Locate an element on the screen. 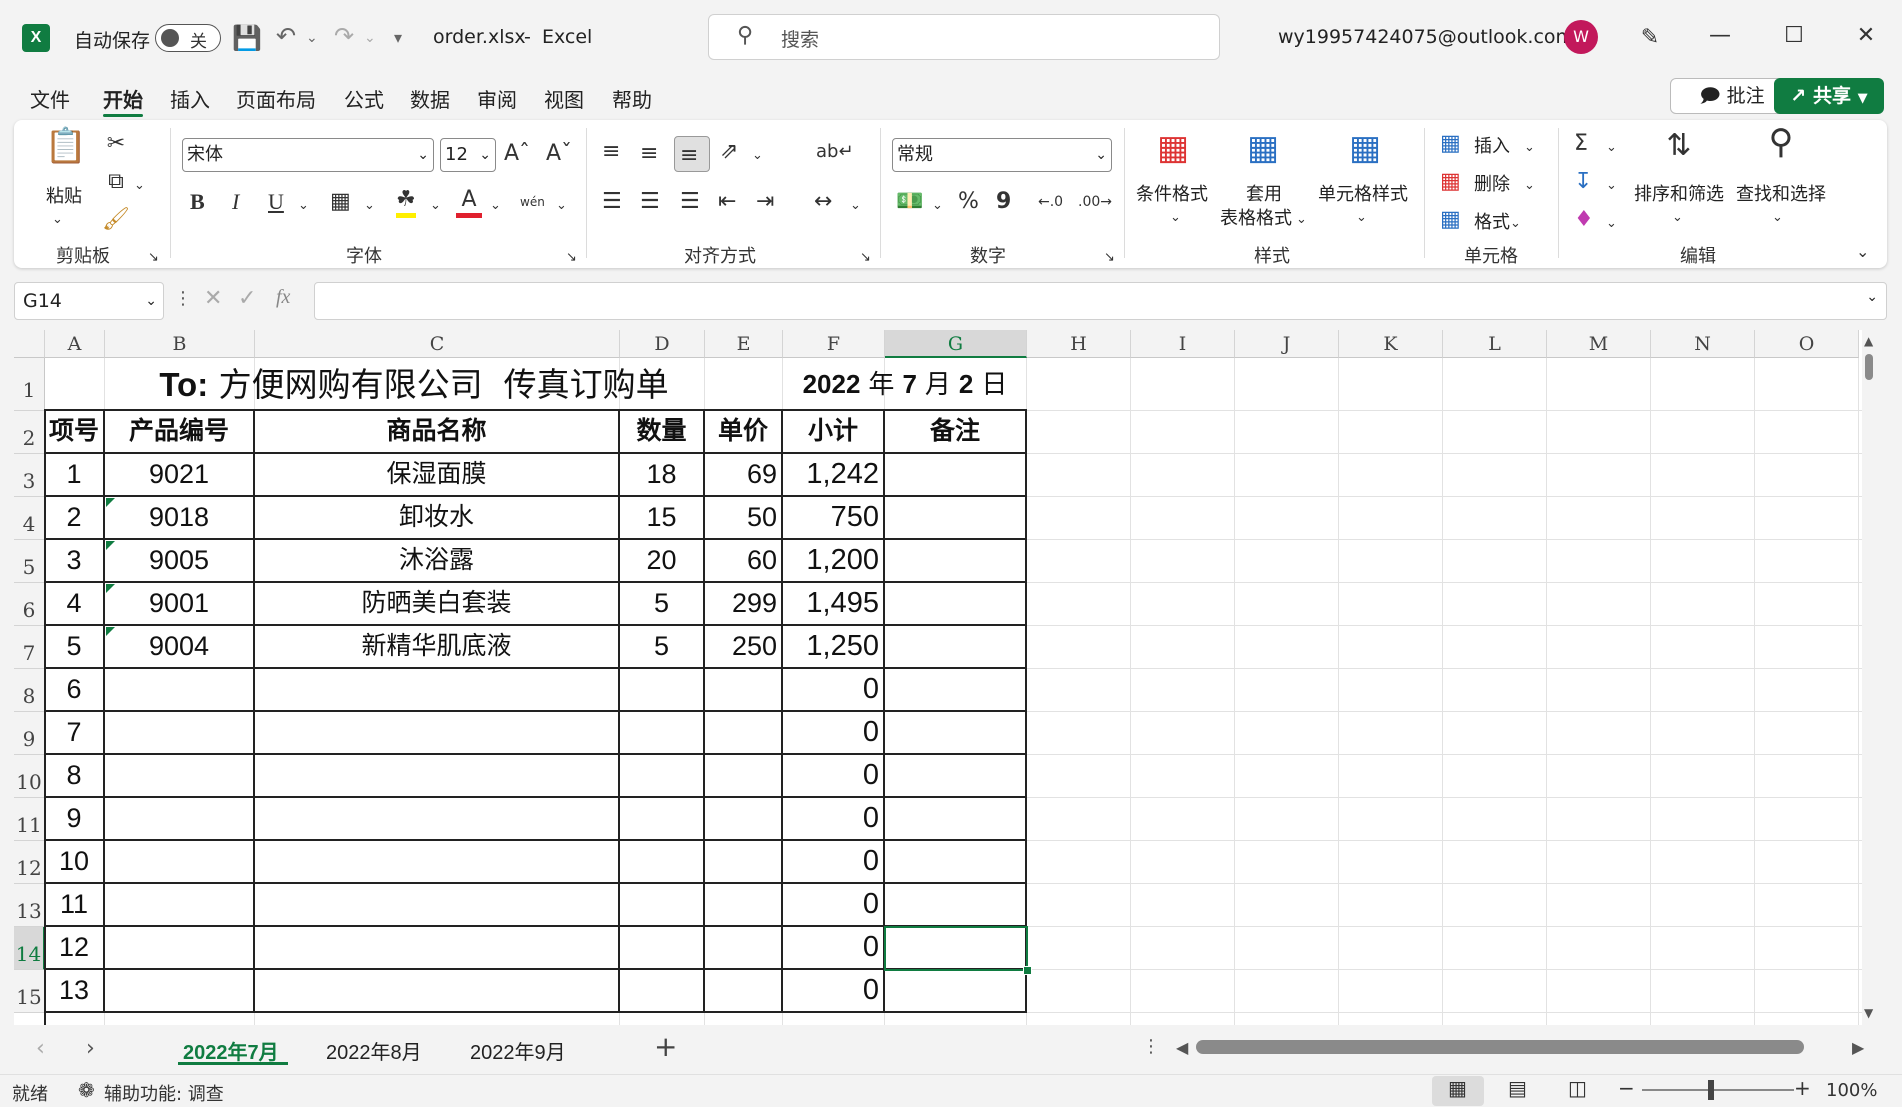 The width and height of the screenshot is (1902, 1107). table-cell-subtotal: 1,200 is located at coordinates (834, 561).